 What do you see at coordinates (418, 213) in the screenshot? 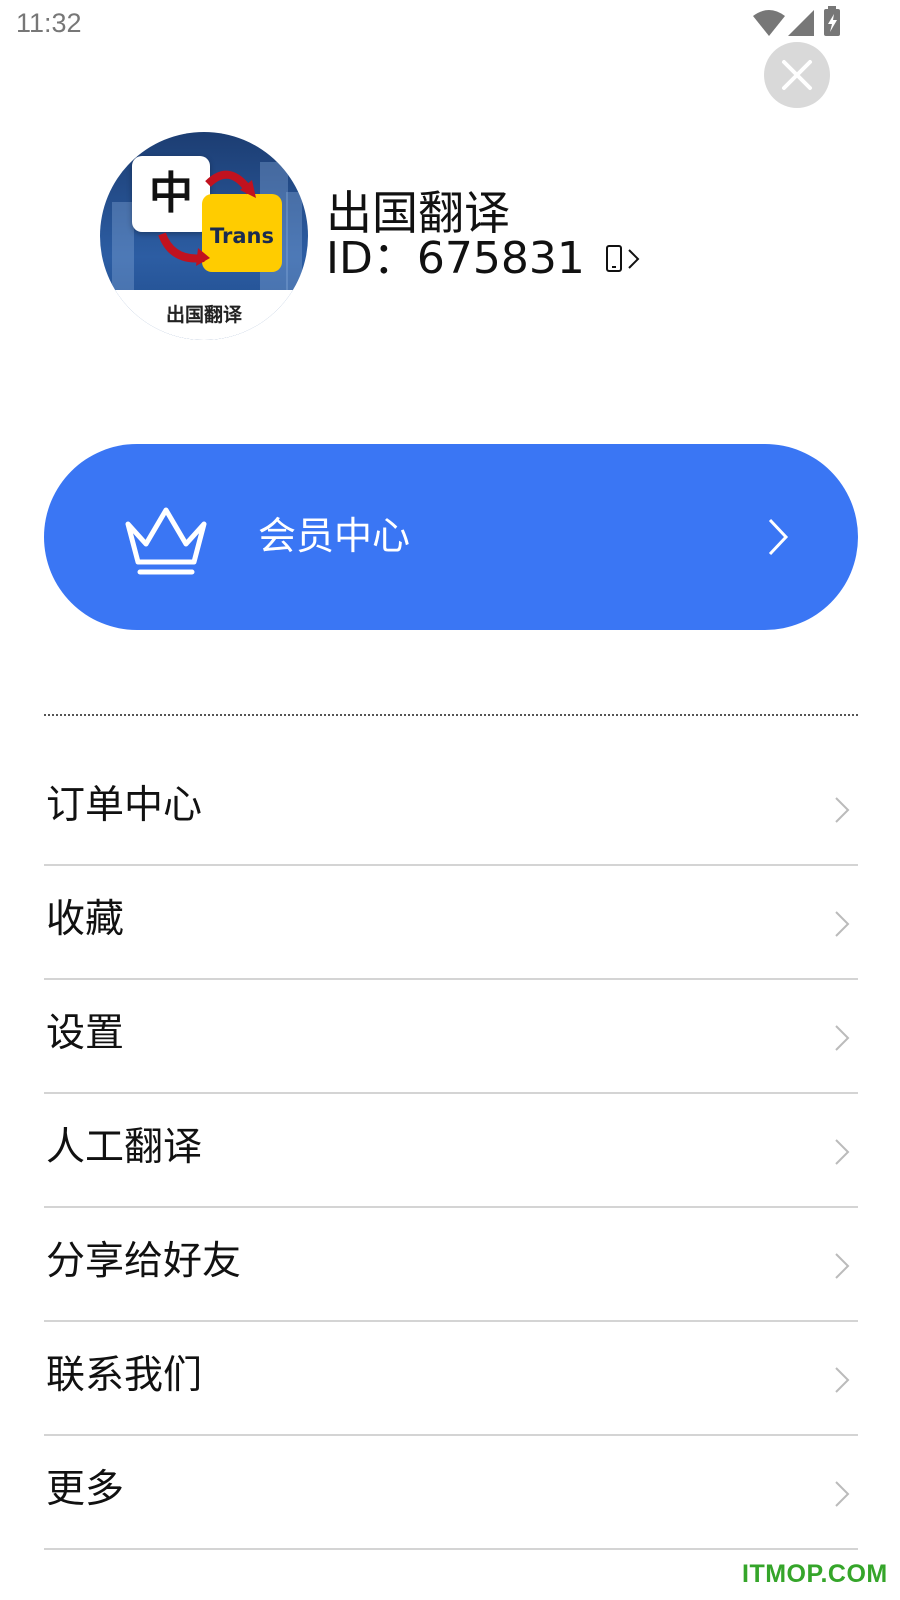
I see `user-name: 出国翻译` at bounding box center [418, 213].